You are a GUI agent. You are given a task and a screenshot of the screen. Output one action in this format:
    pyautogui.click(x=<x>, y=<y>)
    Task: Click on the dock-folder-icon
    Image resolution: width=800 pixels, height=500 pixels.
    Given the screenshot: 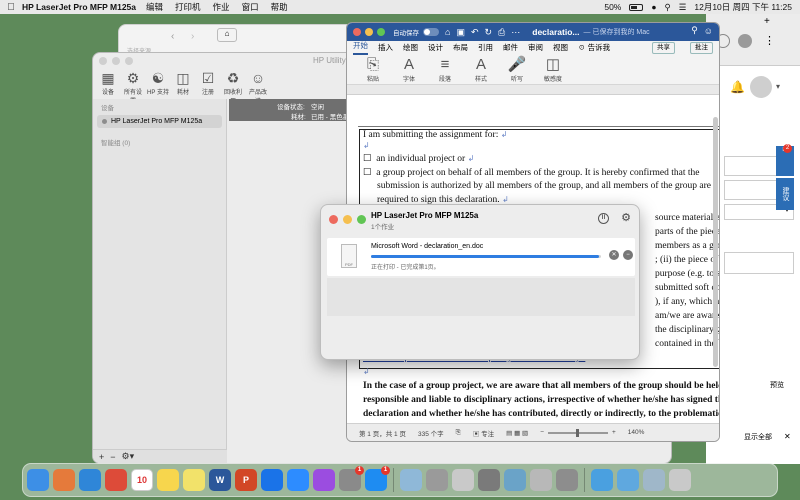 What is the action you would take?
    pyautogui.click(x=628, y=480)
    